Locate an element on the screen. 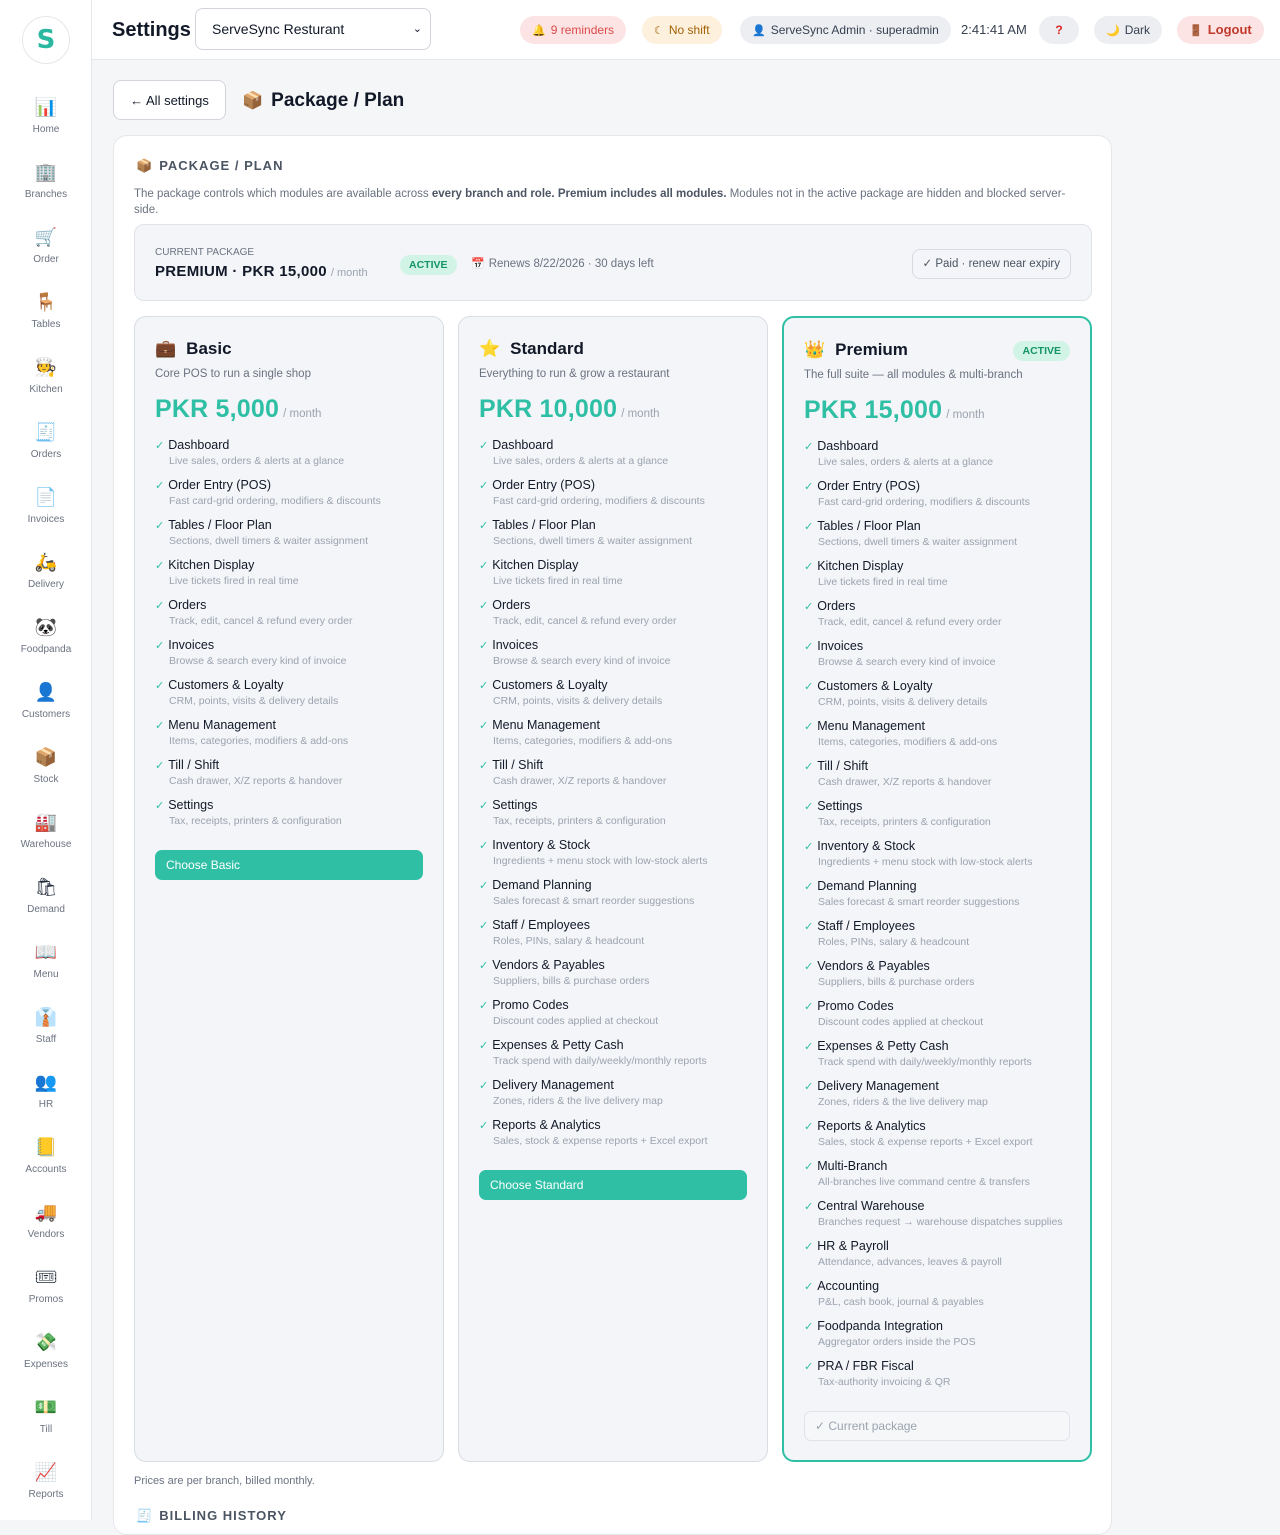 Image resolution: width=1280 pixels, height=1535 pixels. feature-name-text: Till / Shift is located at coordinates (194, 765).